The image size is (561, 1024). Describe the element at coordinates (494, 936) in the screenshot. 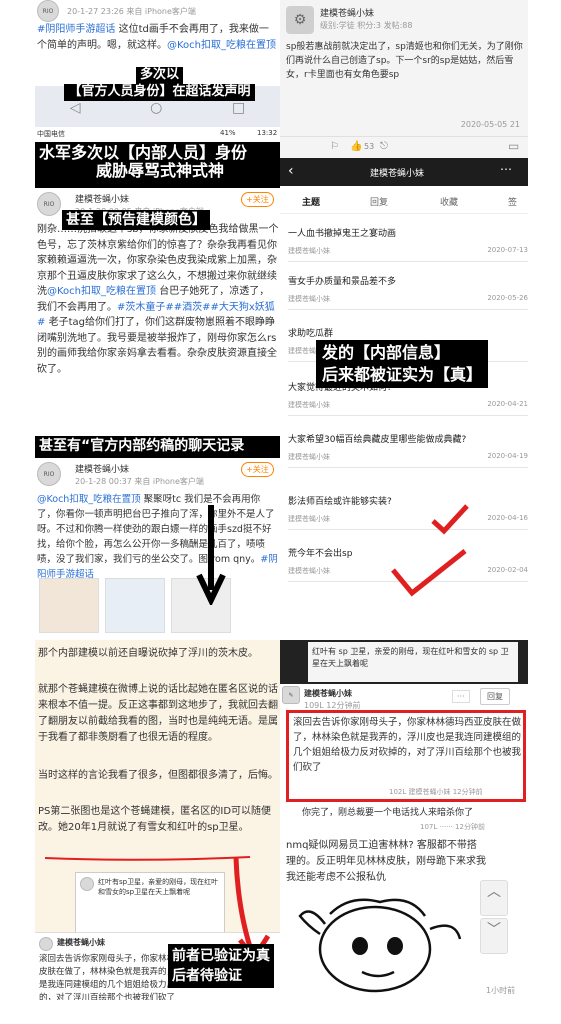

I see `scroll-down-button: ﹀` at that location.